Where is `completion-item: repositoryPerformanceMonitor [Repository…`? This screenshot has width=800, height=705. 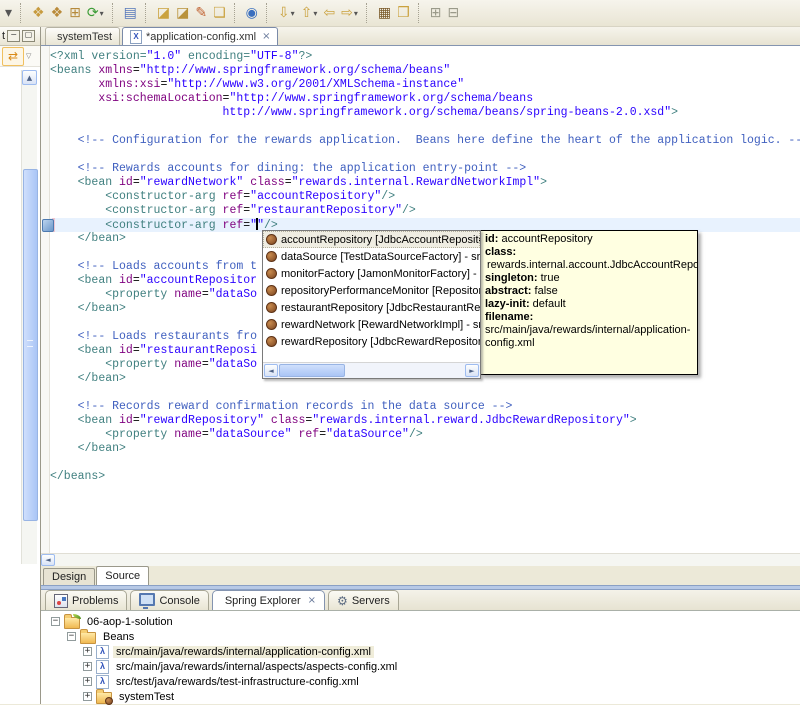 completion-item: repositoryPerformanceMonitor [Repository… is located at coordinates (371, 290).